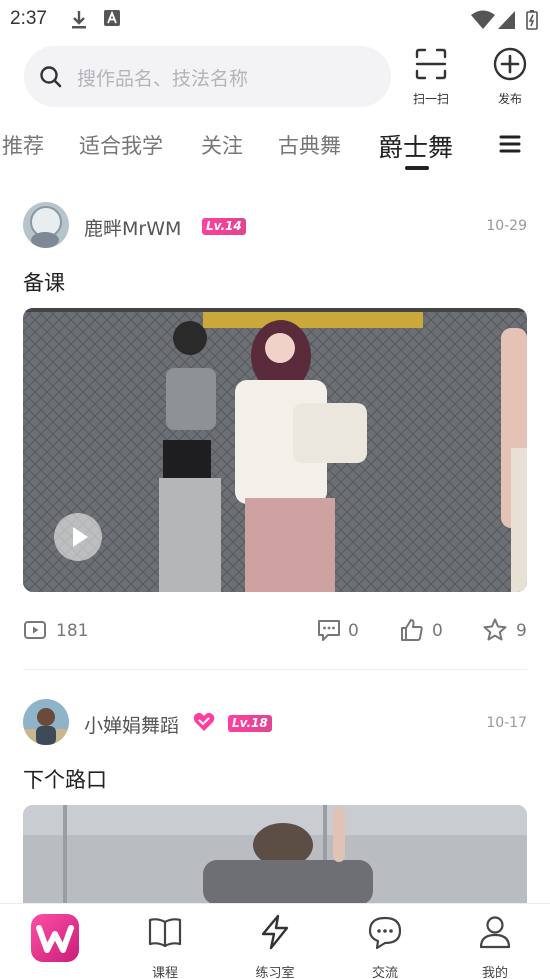  I want to click on author-name: 鹿畔MrWM, so click(132, 227).